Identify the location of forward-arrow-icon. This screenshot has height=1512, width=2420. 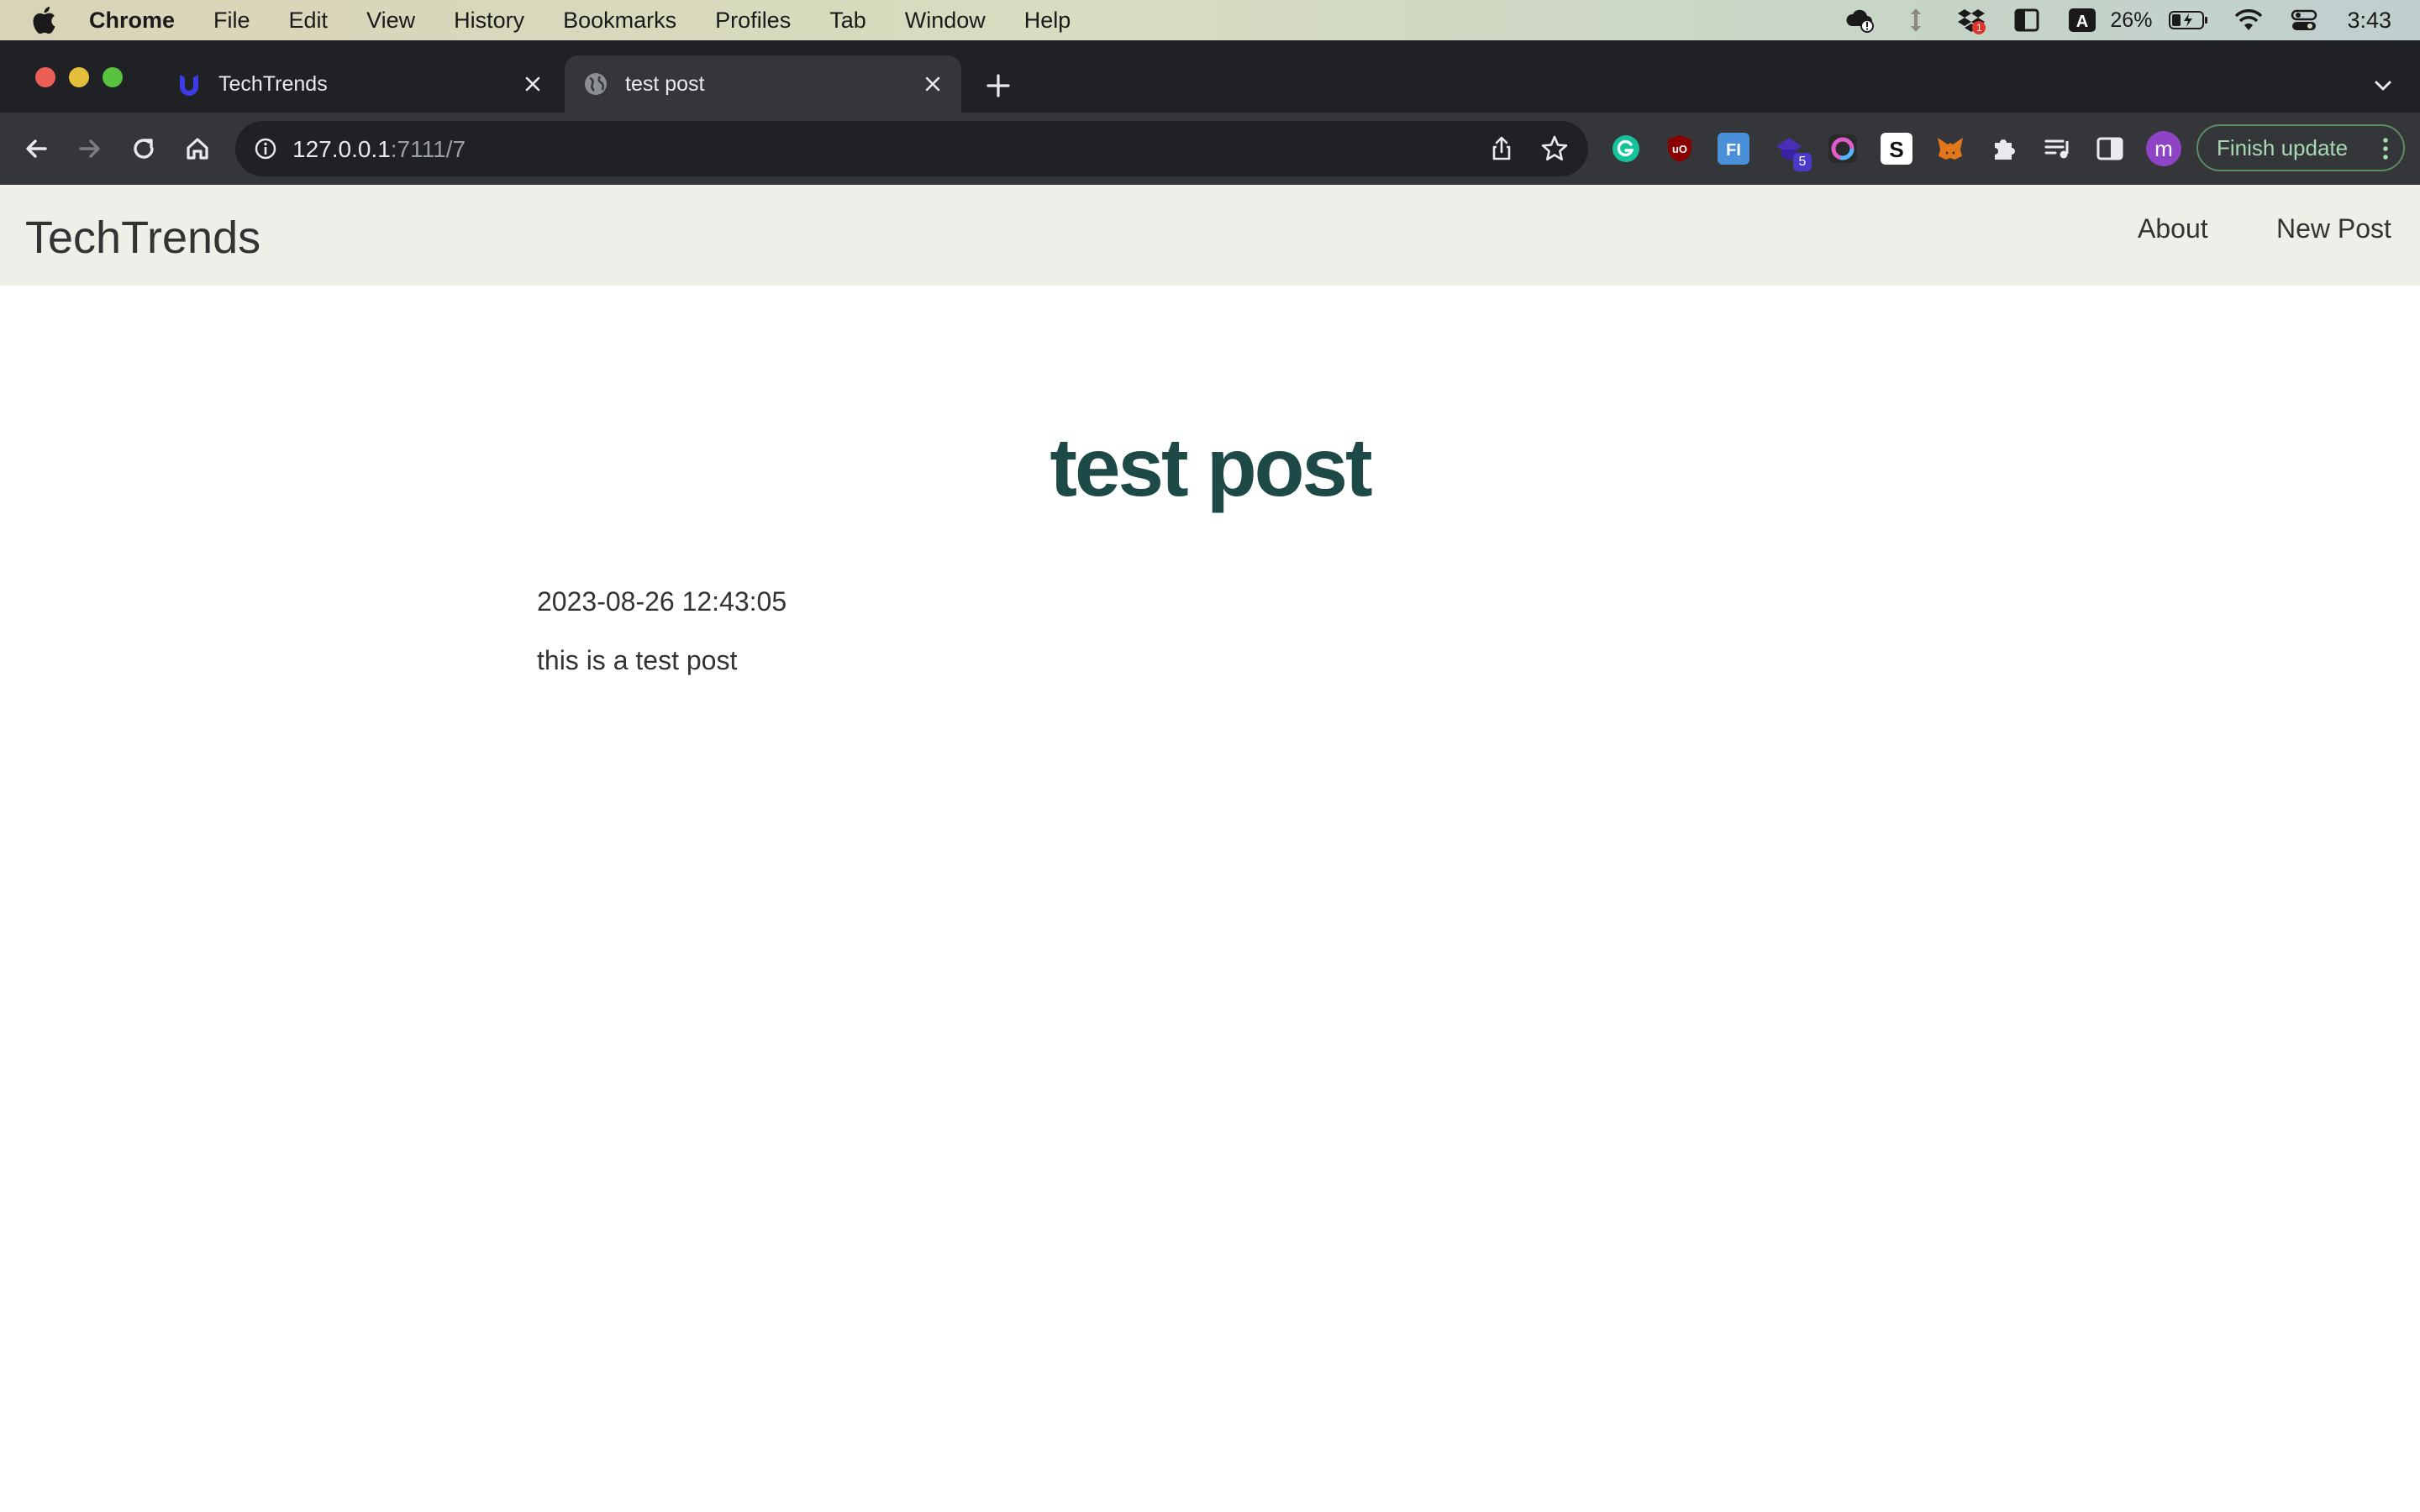
(90, 148).